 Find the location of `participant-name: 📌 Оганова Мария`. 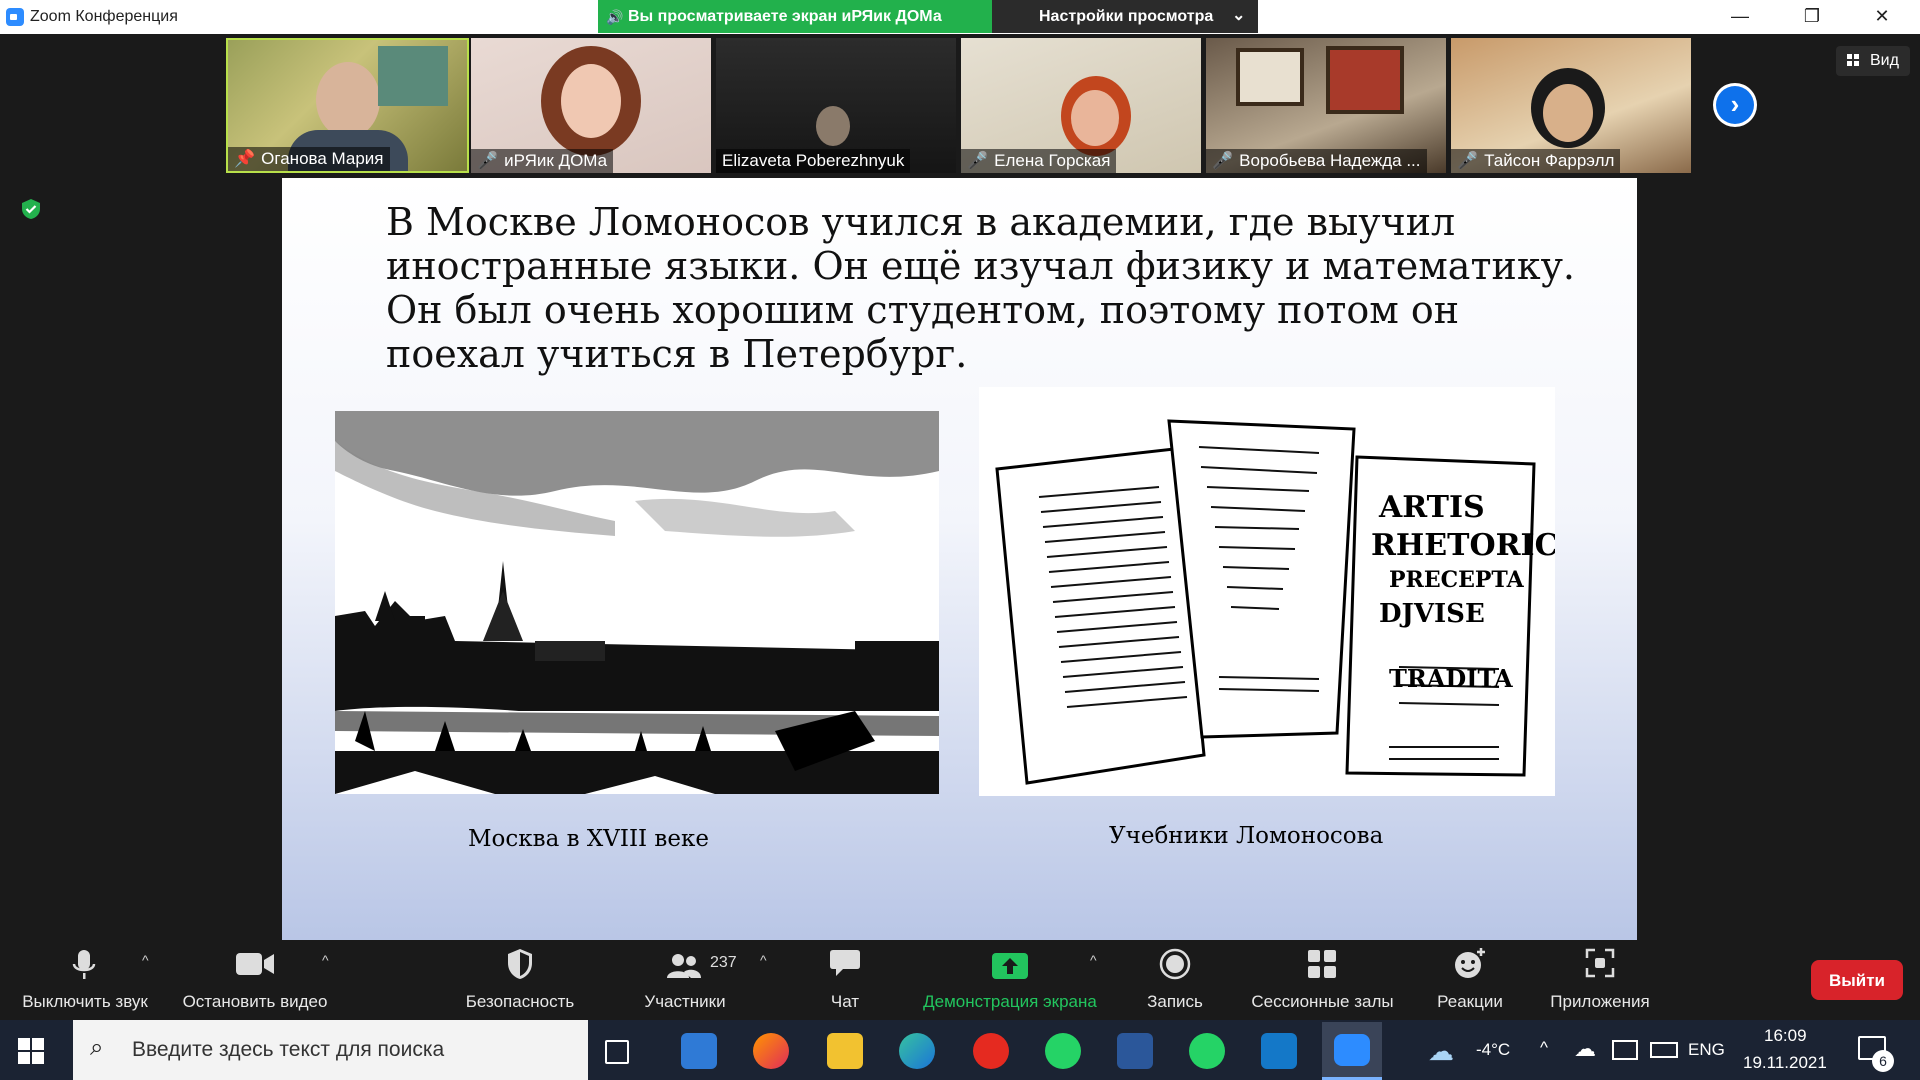

participant-name: 📌 Оганова Мария is located at coordinates (309, 159).